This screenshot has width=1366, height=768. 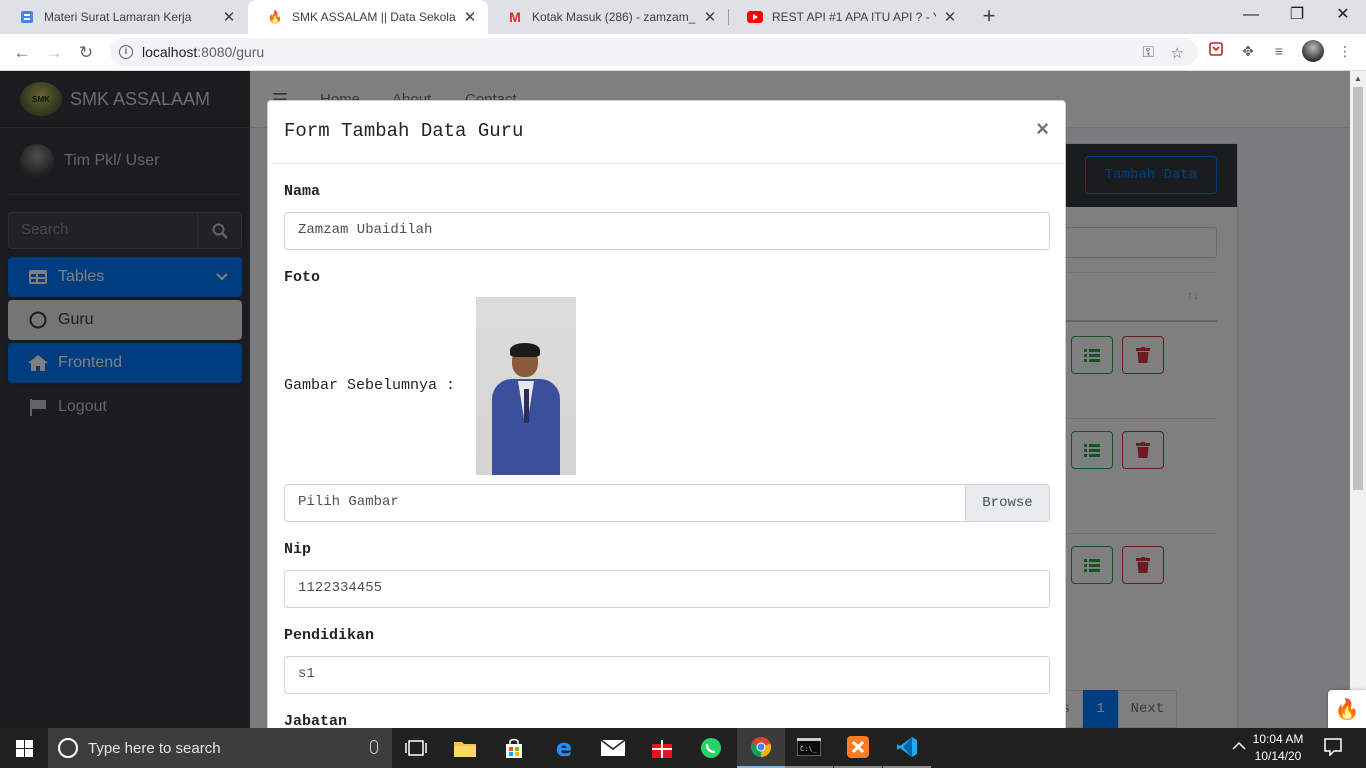 I want to click on forward-icon: →, so click(x=54, y=53).